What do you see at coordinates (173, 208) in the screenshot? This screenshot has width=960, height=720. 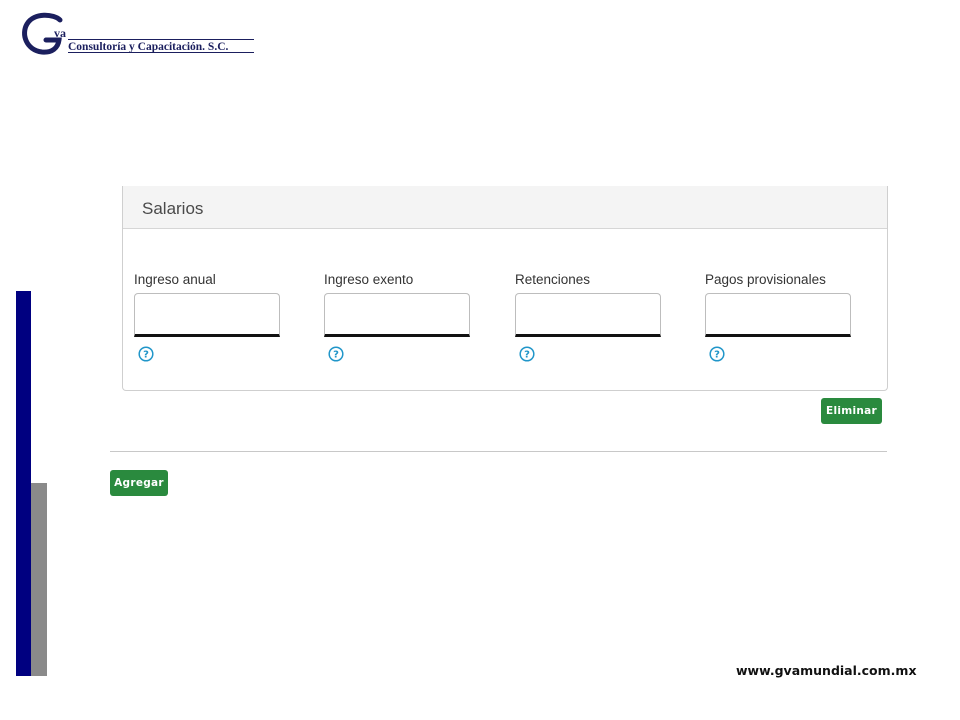 I see `panel-title: Salarios` at bounding box center [173, 208].